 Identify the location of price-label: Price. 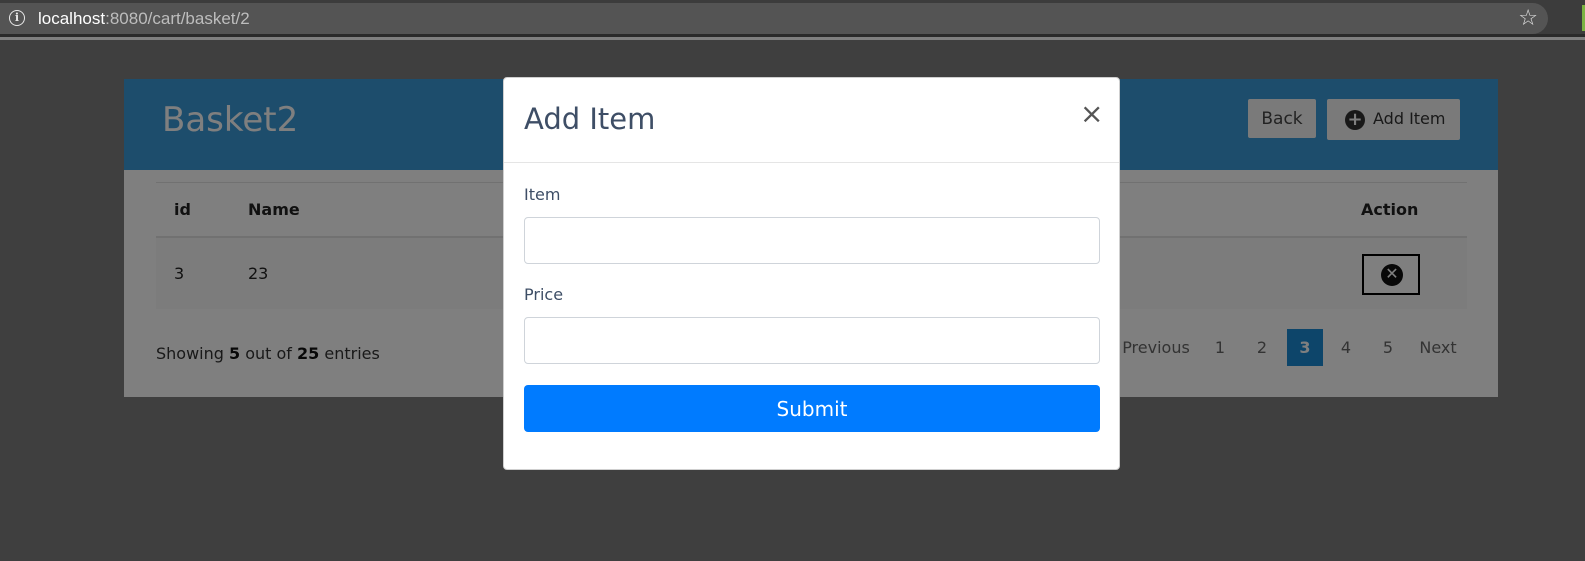
(544, 294).